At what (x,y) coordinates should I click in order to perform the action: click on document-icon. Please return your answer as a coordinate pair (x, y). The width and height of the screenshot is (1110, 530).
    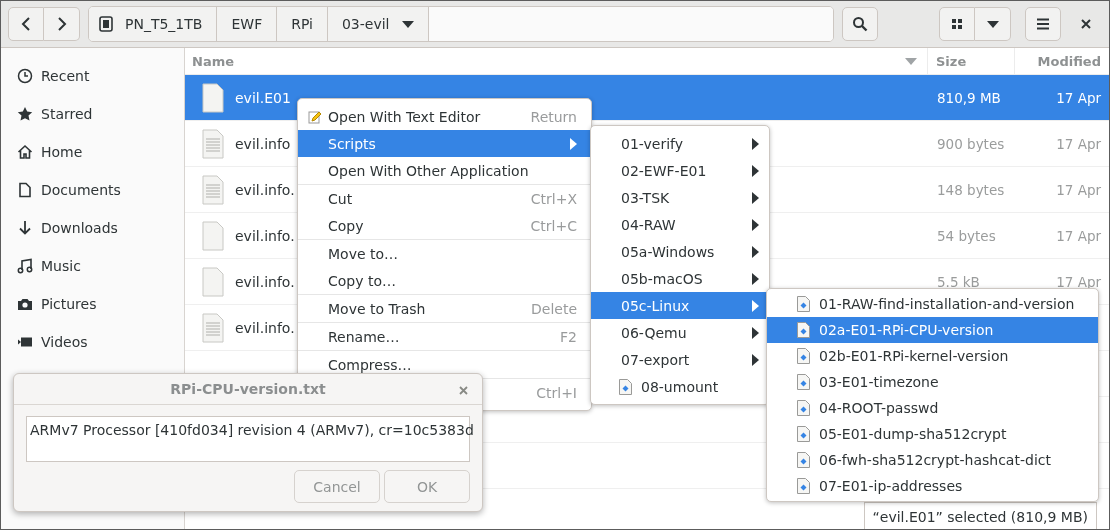
    Looking at the image, I should click on (25, 190).